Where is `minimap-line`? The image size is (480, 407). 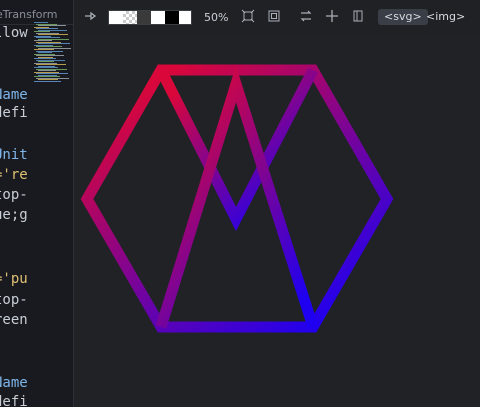 minimap-line is located at coordinates (47, 81).